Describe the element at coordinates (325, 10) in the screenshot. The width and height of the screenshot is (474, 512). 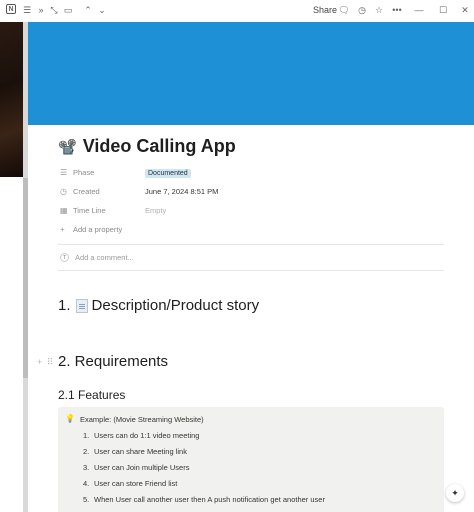
I see `share-button: Share` at that location.